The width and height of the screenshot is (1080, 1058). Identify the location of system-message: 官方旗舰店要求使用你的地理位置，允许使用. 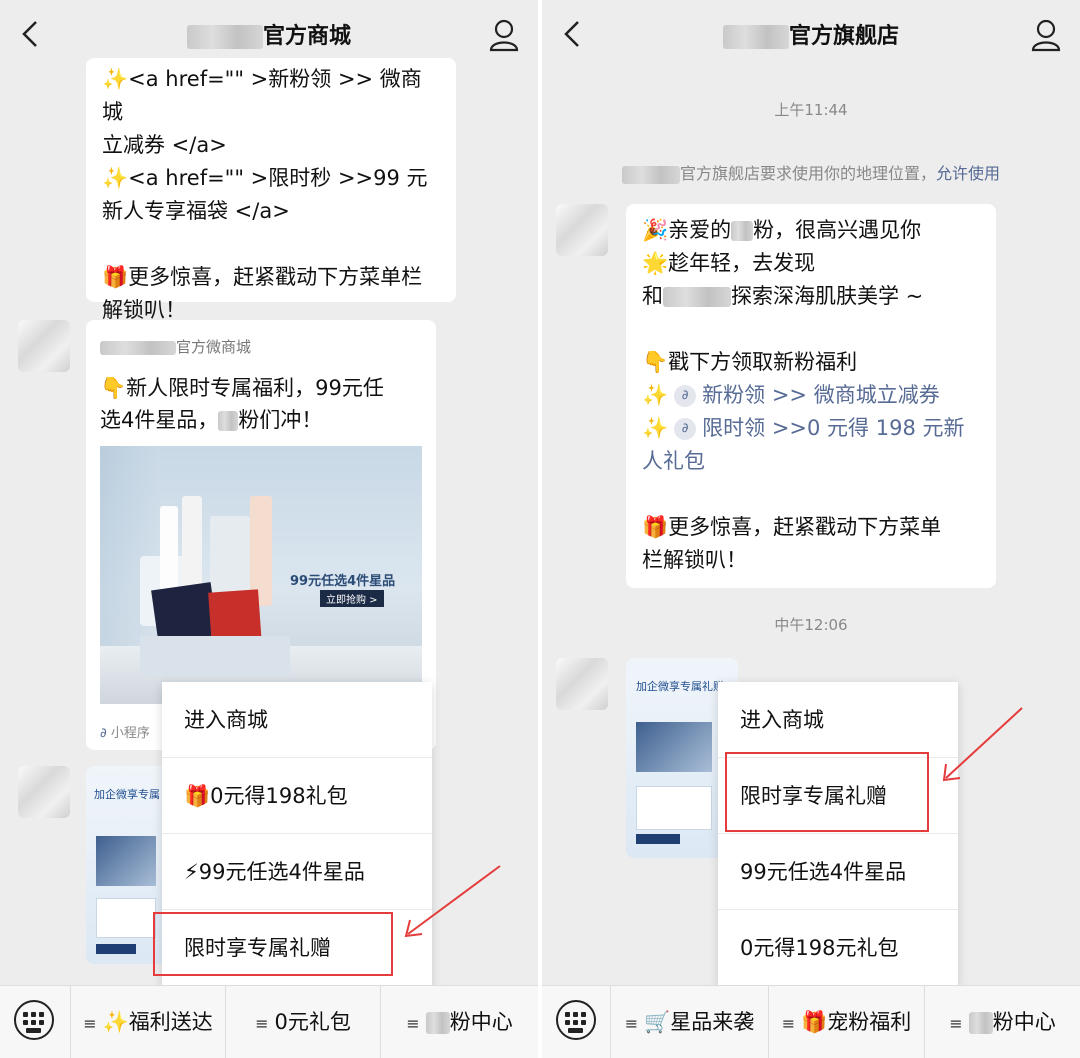
(811, 172).